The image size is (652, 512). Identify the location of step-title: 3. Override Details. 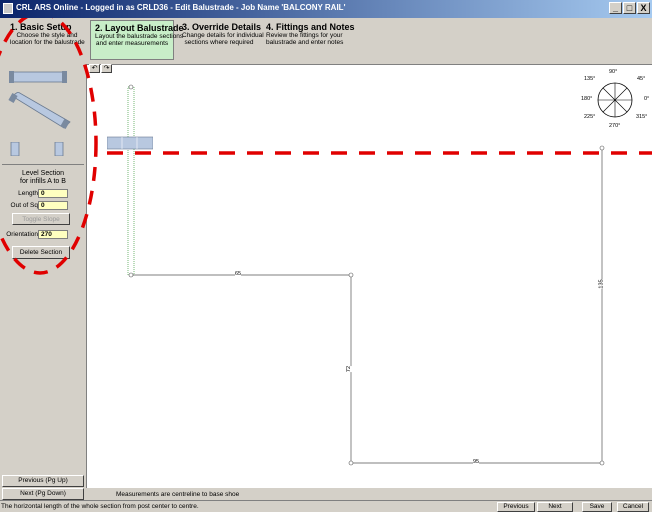
(222, 27).